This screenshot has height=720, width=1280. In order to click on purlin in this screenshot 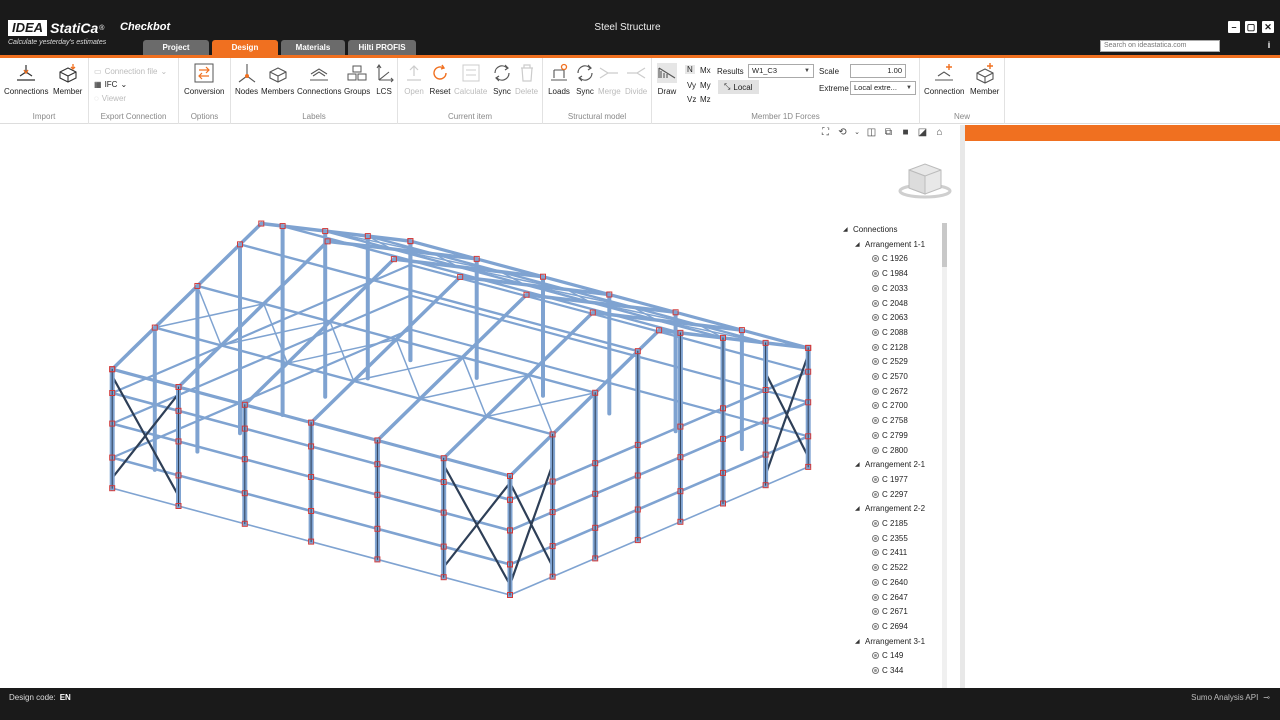, I will do `click(481, 279)`.